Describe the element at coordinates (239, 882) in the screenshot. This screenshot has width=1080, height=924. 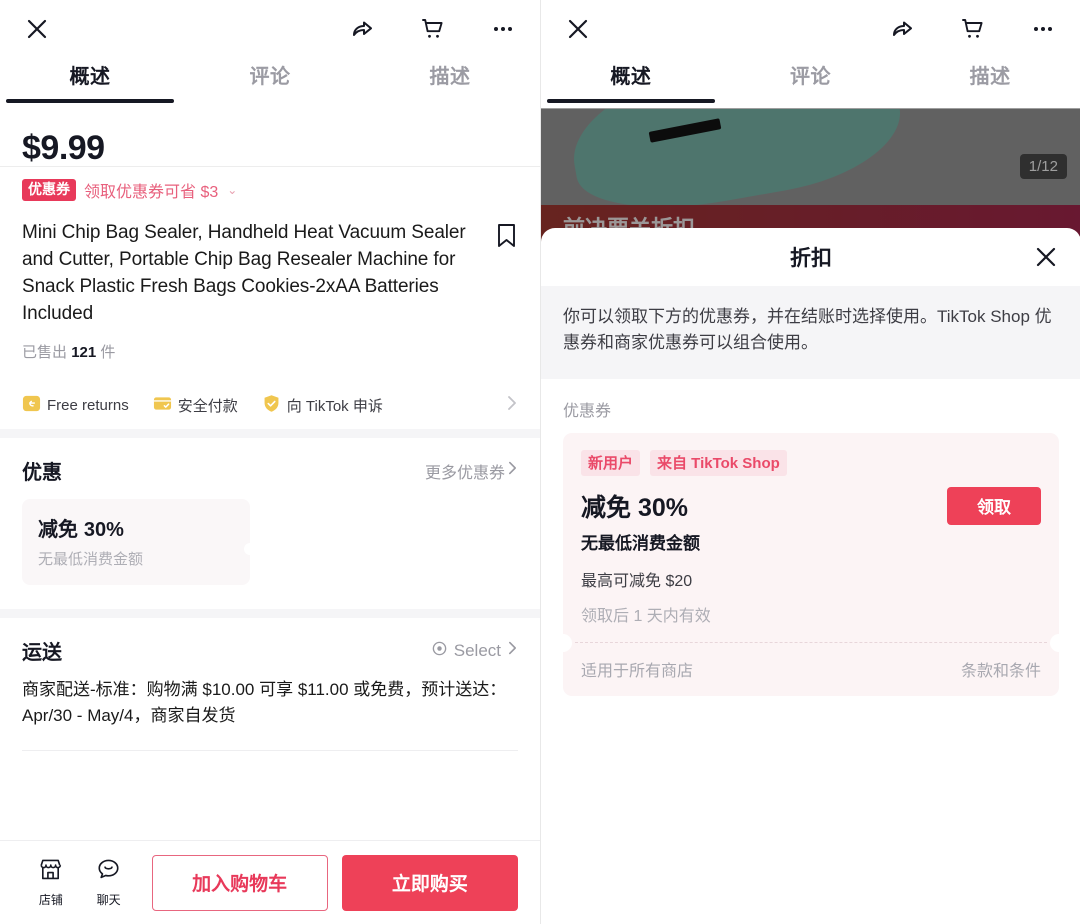
I see `add-to-cart-button: 加入购物车` at that location.